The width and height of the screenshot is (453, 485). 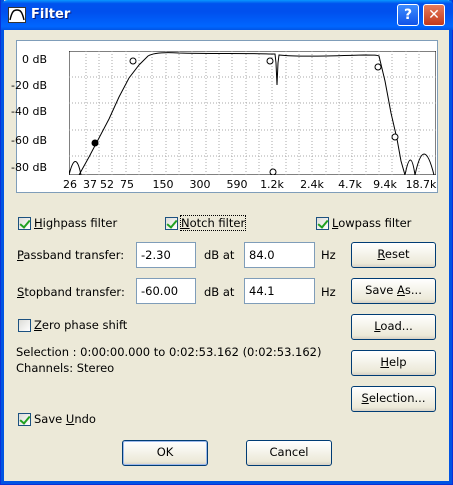 What do you see at coordinates (107, 184) in the screenshot?
I see `x-tick-label: 52` at bounding box center [107, 184].